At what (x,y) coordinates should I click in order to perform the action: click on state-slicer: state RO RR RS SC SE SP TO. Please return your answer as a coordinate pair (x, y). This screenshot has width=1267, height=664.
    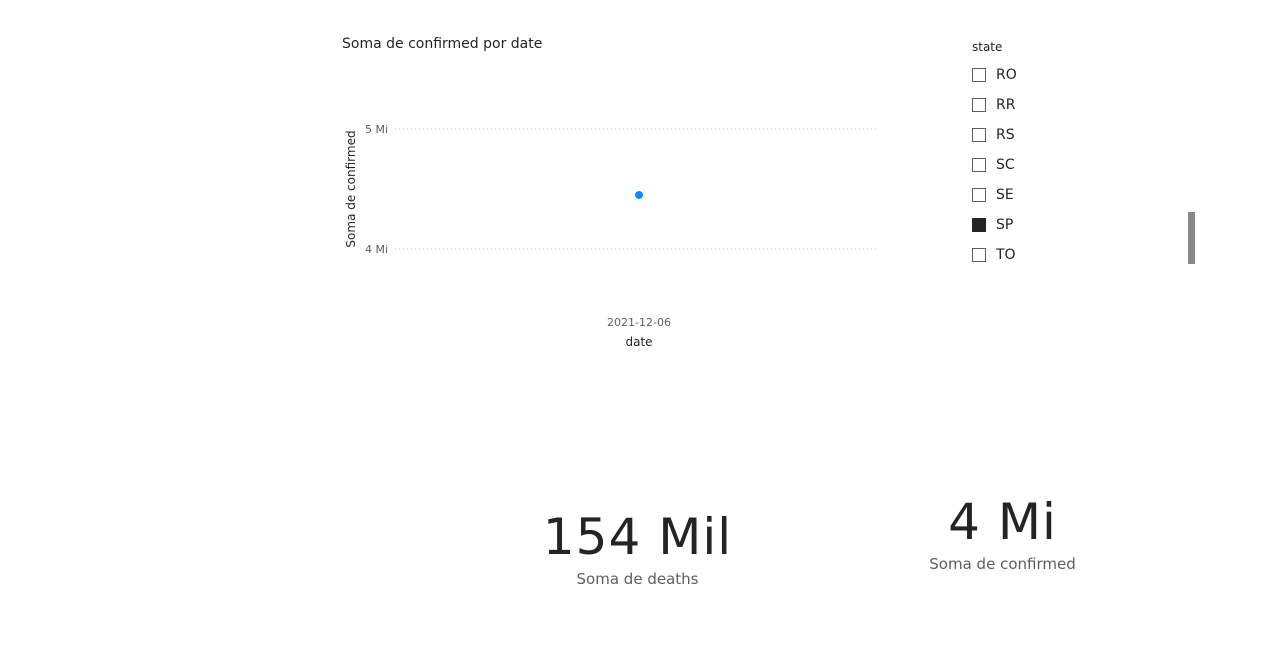
    Looking at the image, I should click on (1084, 155).